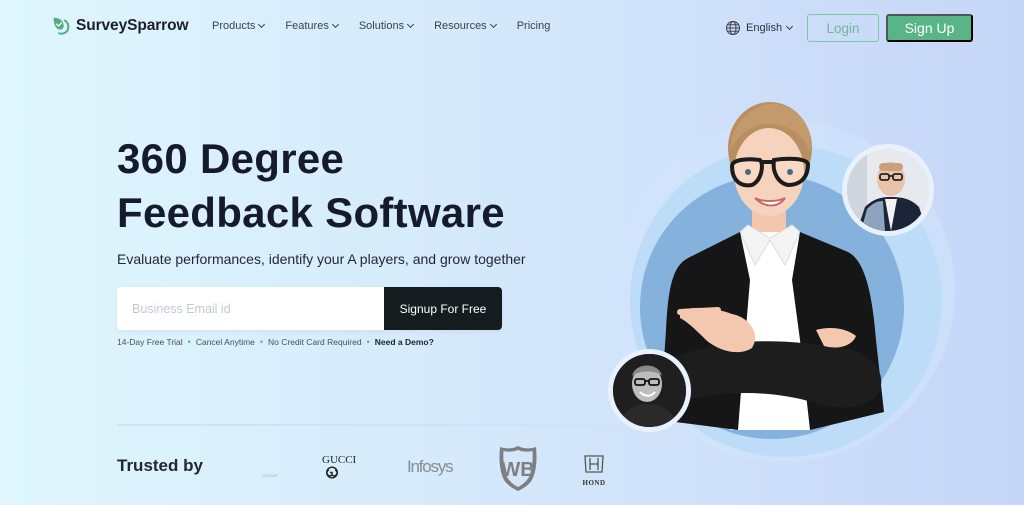 This screenshot has width=1024, height=505. I want to click on wb-letters: WB, so click(517, 470).